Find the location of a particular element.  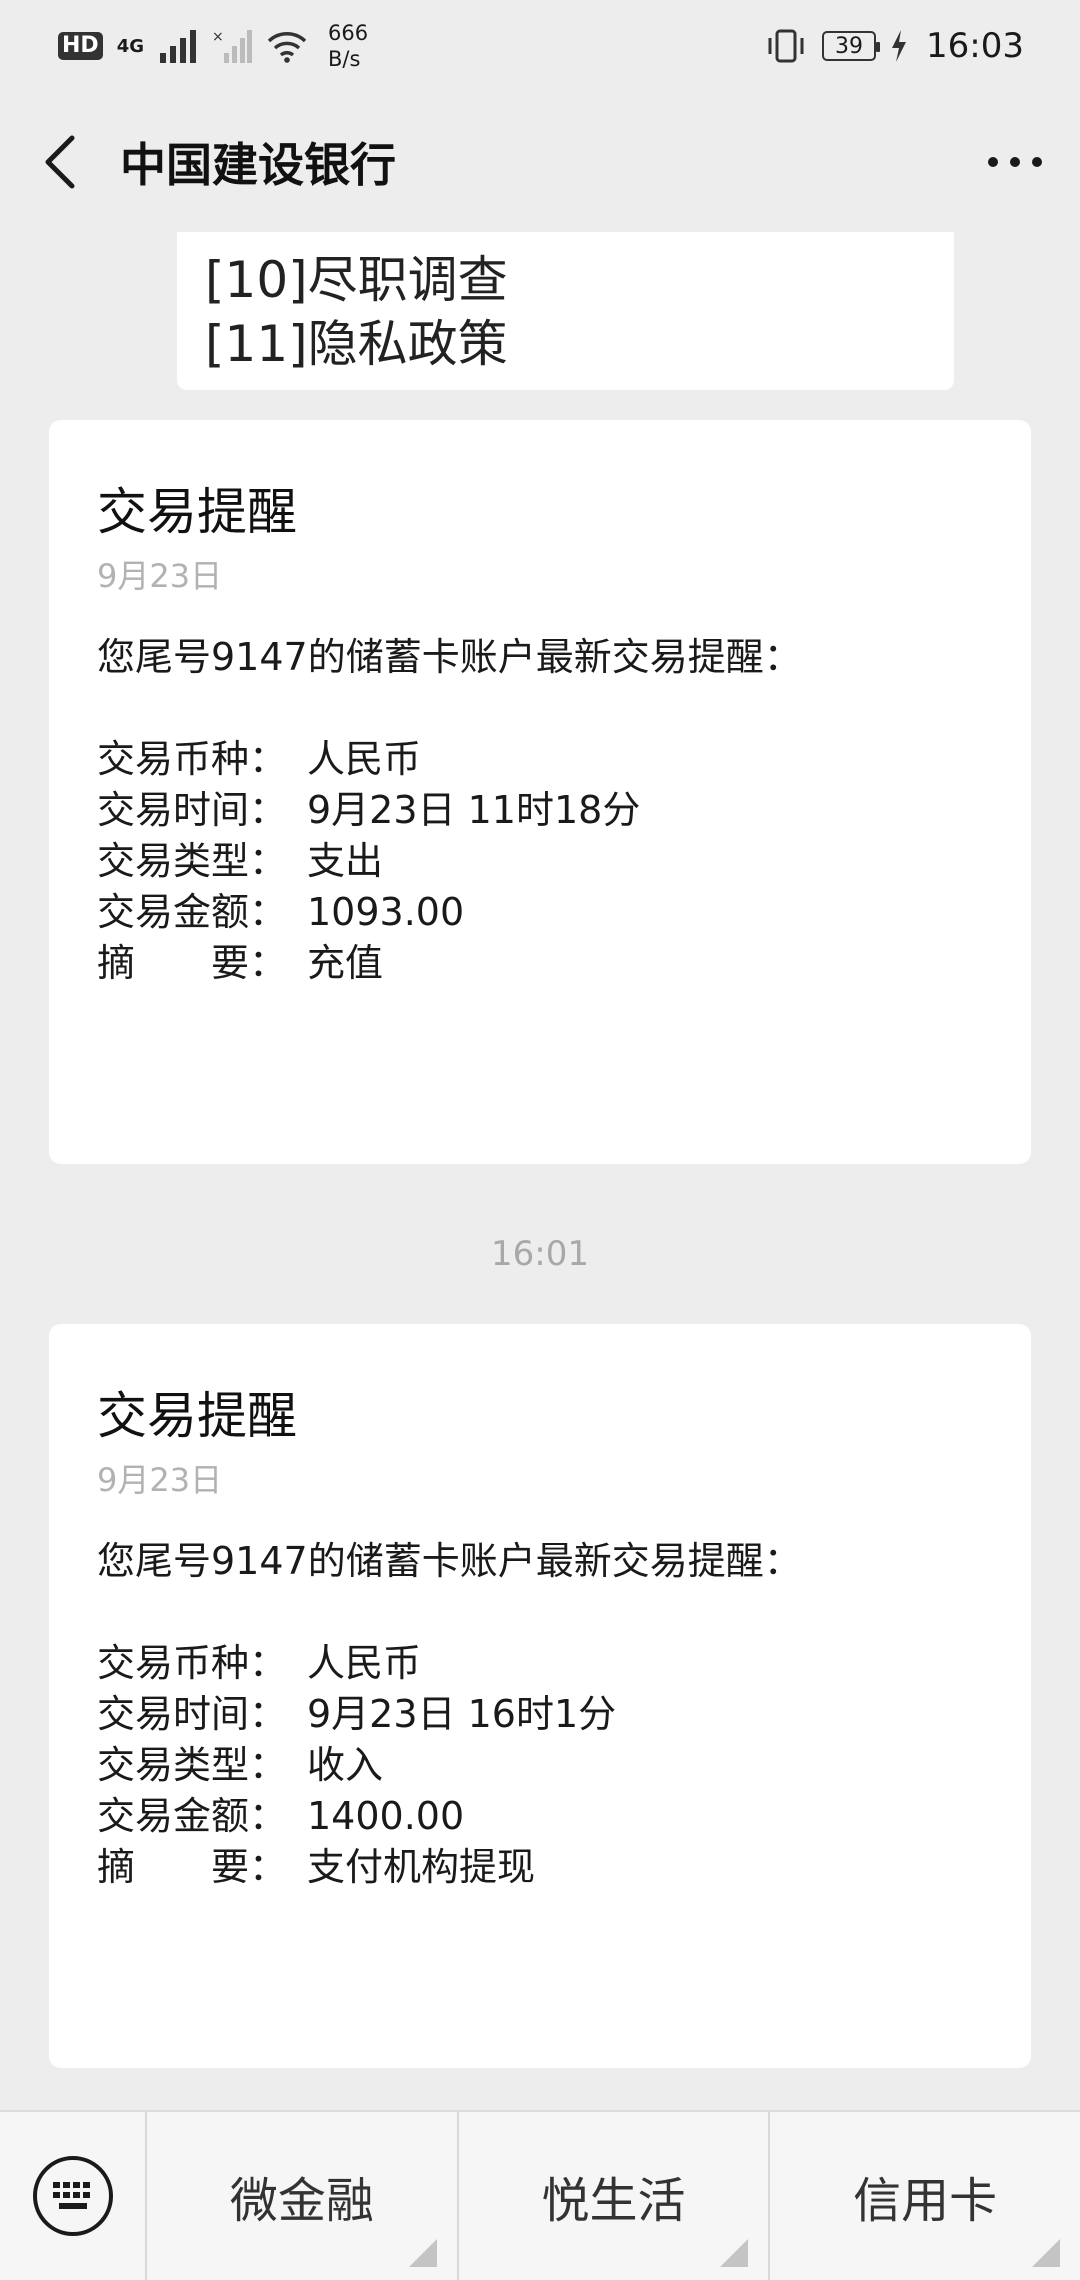

field-row: 交易时间： 9月23日 16时1分 is located at coordinates (540, 1714).